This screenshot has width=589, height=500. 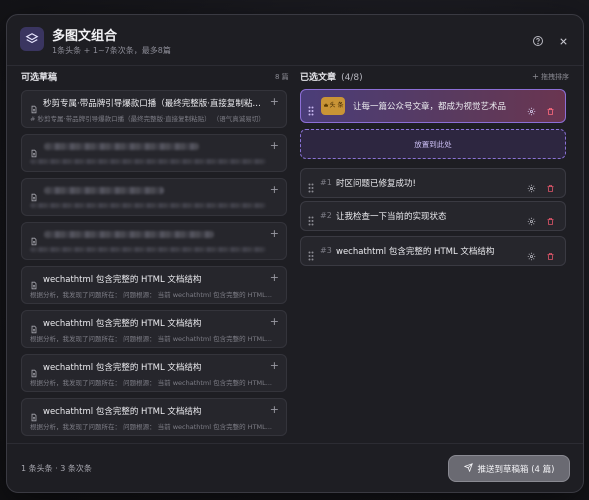 What do you see at coordinates (282, 77) in the screenshot?
I see `available-count: 8 篇` at bounding box center [282, 77].